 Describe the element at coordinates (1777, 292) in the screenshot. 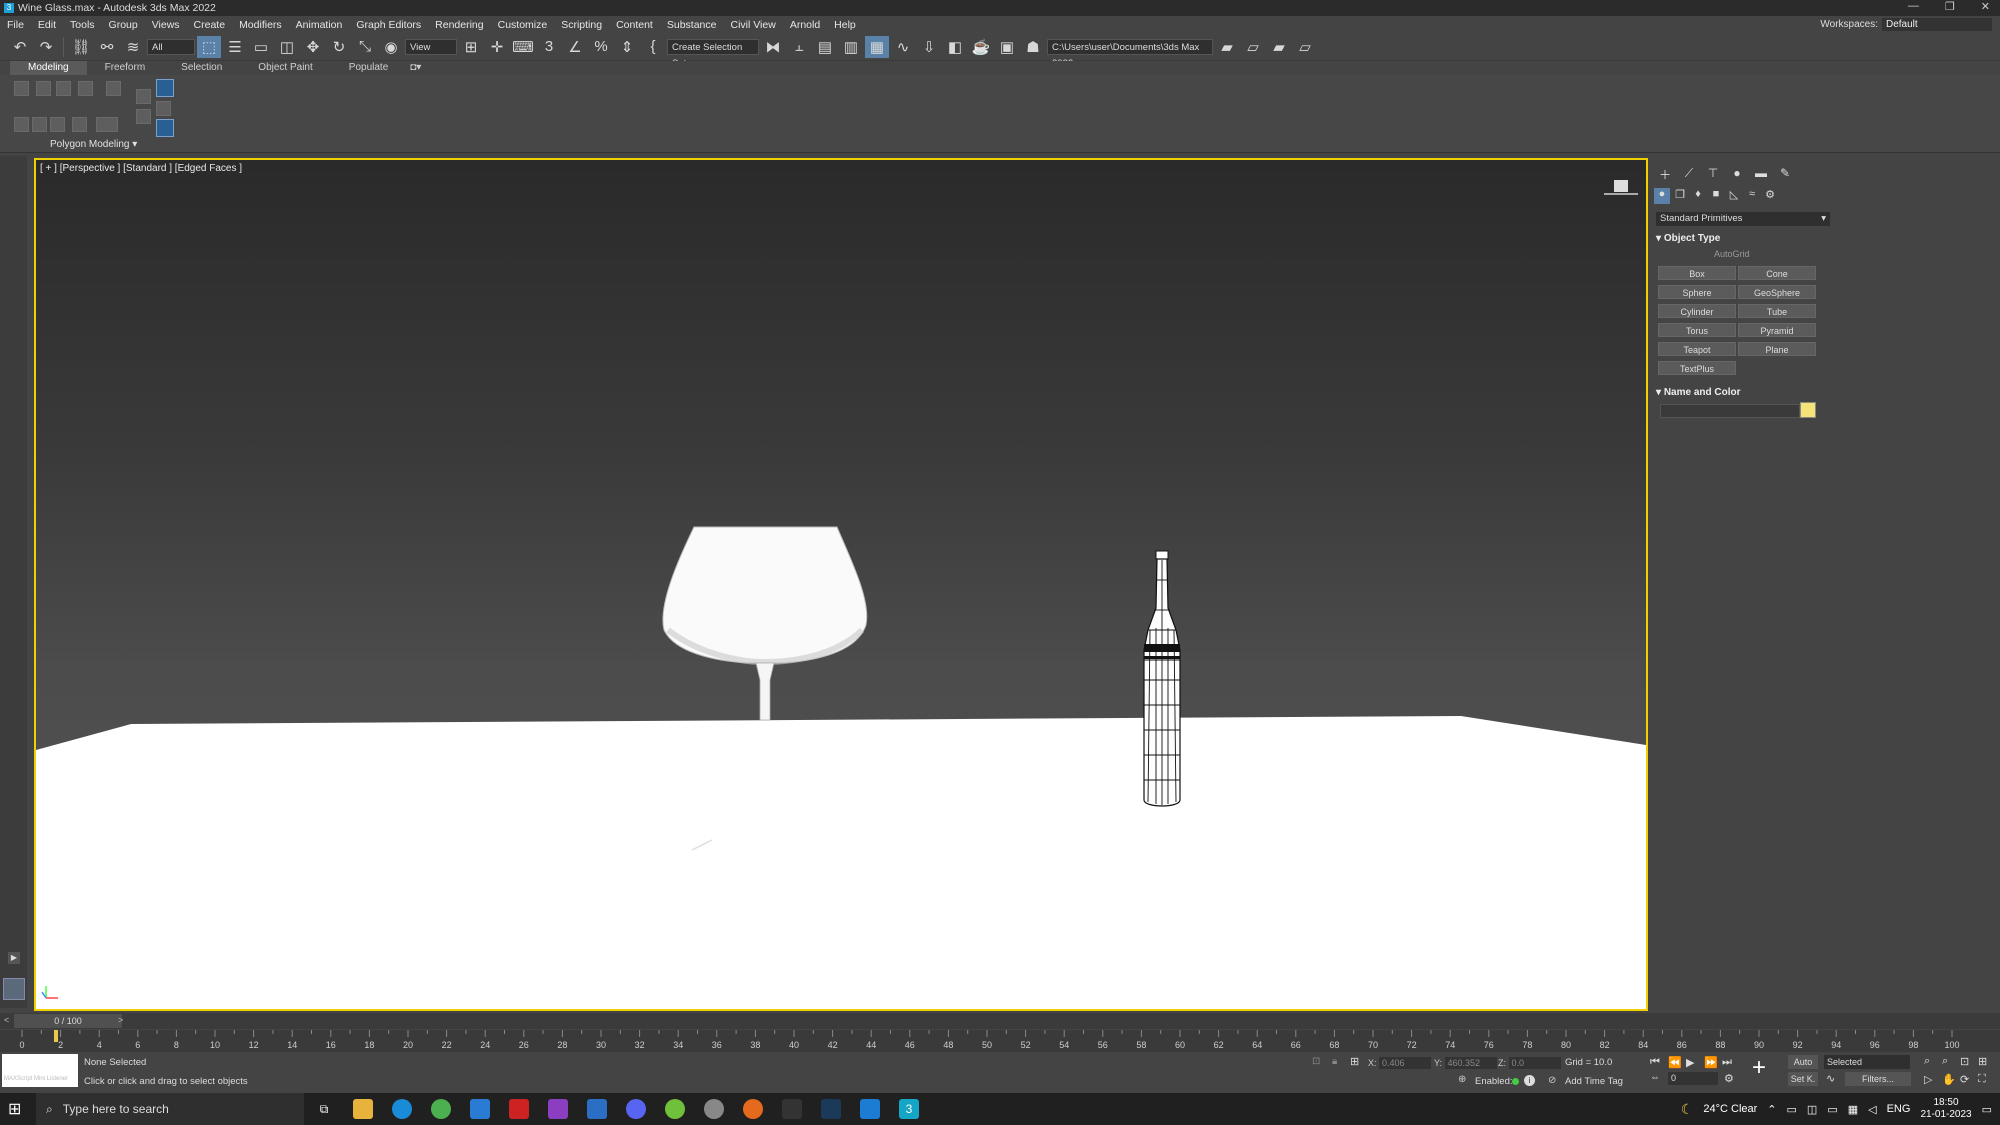

I see `geosphere-button: GeoSphere` at that location.